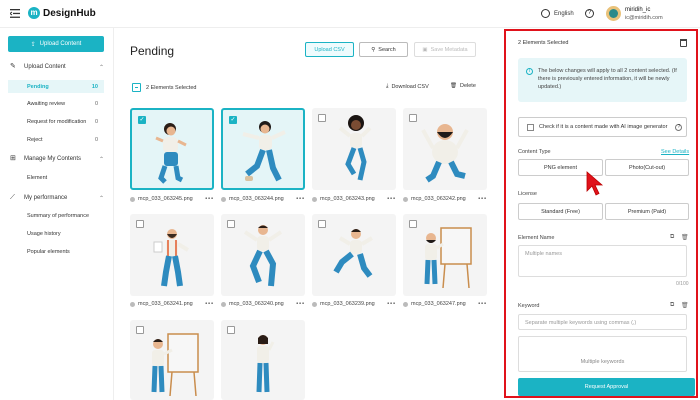  What do you see at coordinates (37, 177) in the screenshot?
I see `sidebar-item-label: Element` at bounding box center [37, 177].